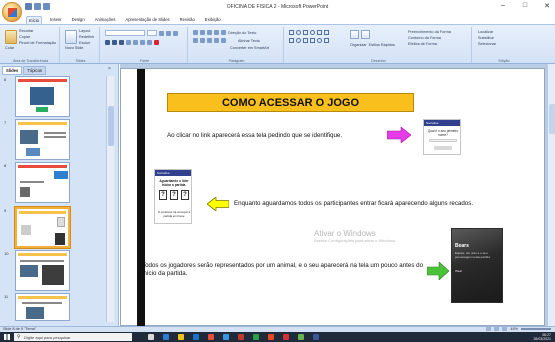  Describe the element at coordinates (156, 42) in the screenshot. I see `font-color-icon` at that location.